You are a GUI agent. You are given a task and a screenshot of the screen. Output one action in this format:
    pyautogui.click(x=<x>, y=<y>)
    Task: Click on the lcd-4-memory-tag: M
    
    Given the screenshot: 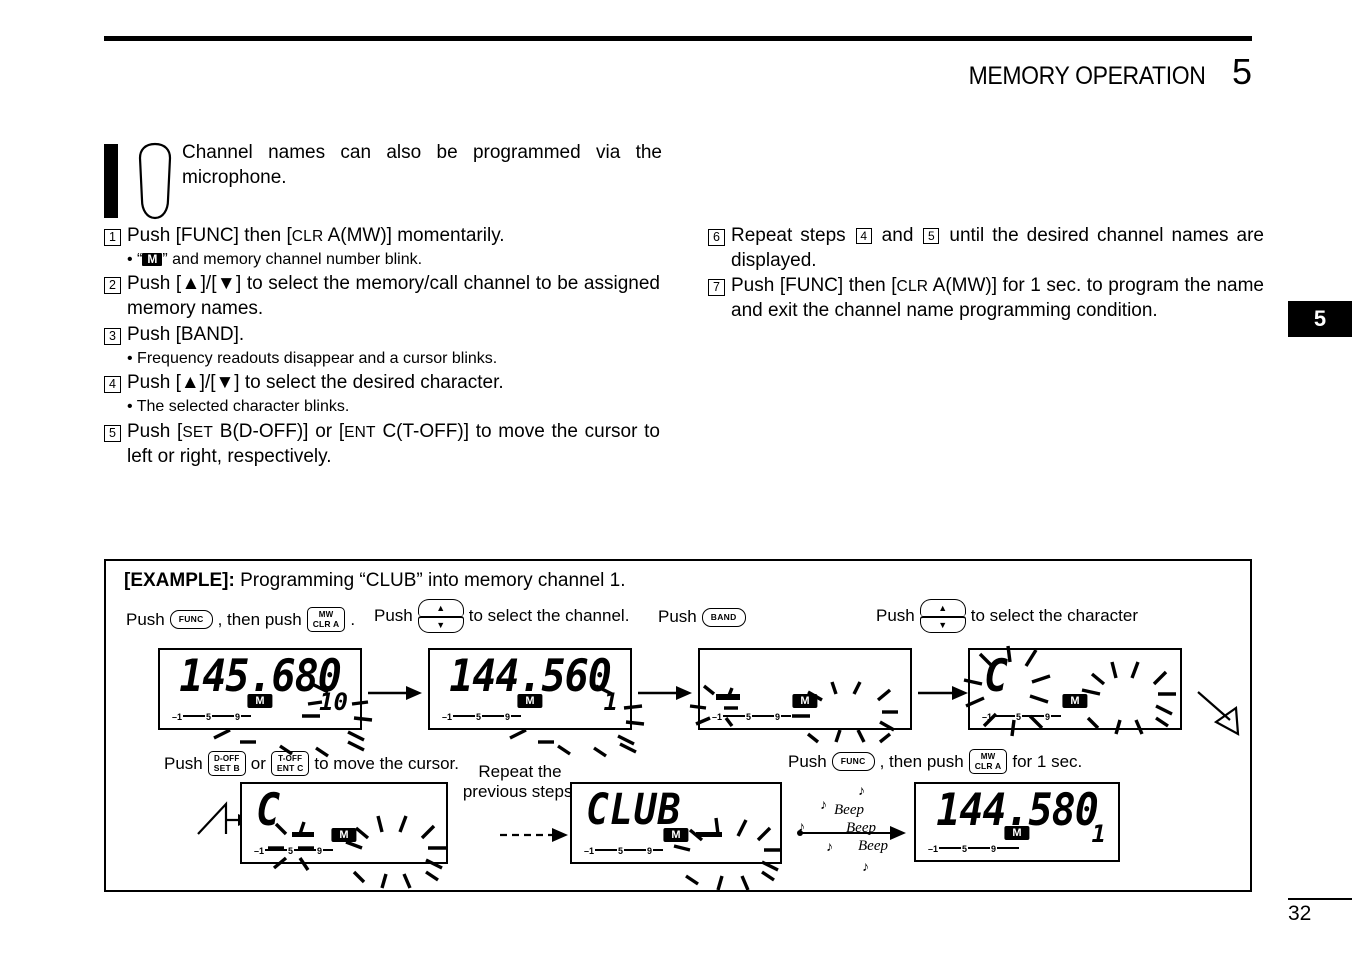 What is the action you would take?
    pyautogui.click(x=1075, y=701)
    